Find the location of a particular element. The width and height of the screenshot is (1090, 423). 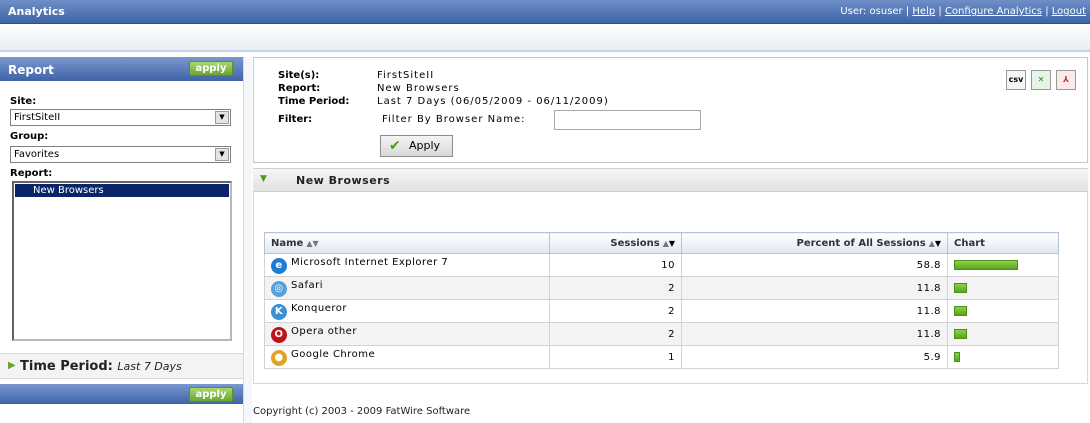

panel-divider is located at coordinates (247, 240).